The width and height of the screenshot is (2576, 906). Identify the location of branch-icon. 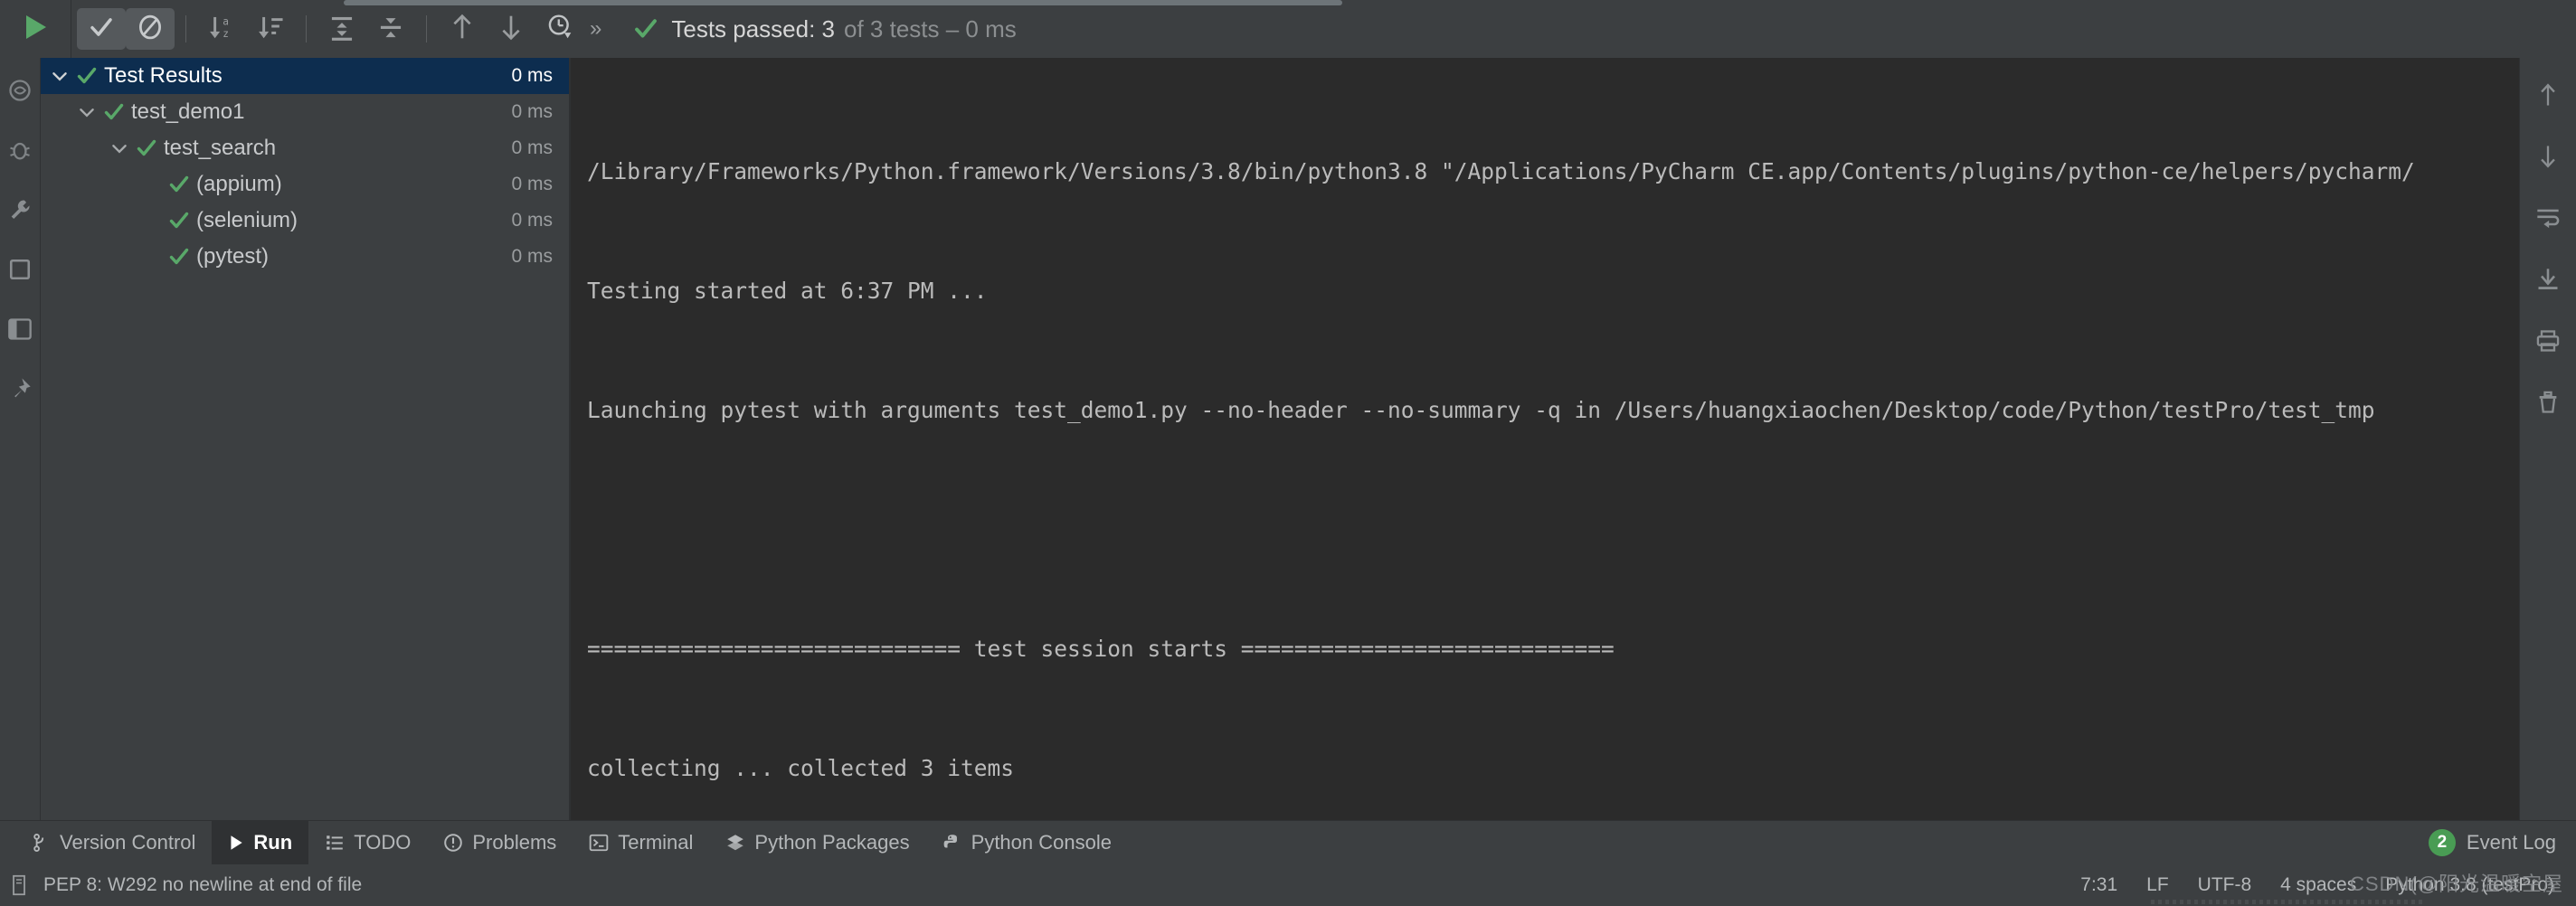
(41, 843).